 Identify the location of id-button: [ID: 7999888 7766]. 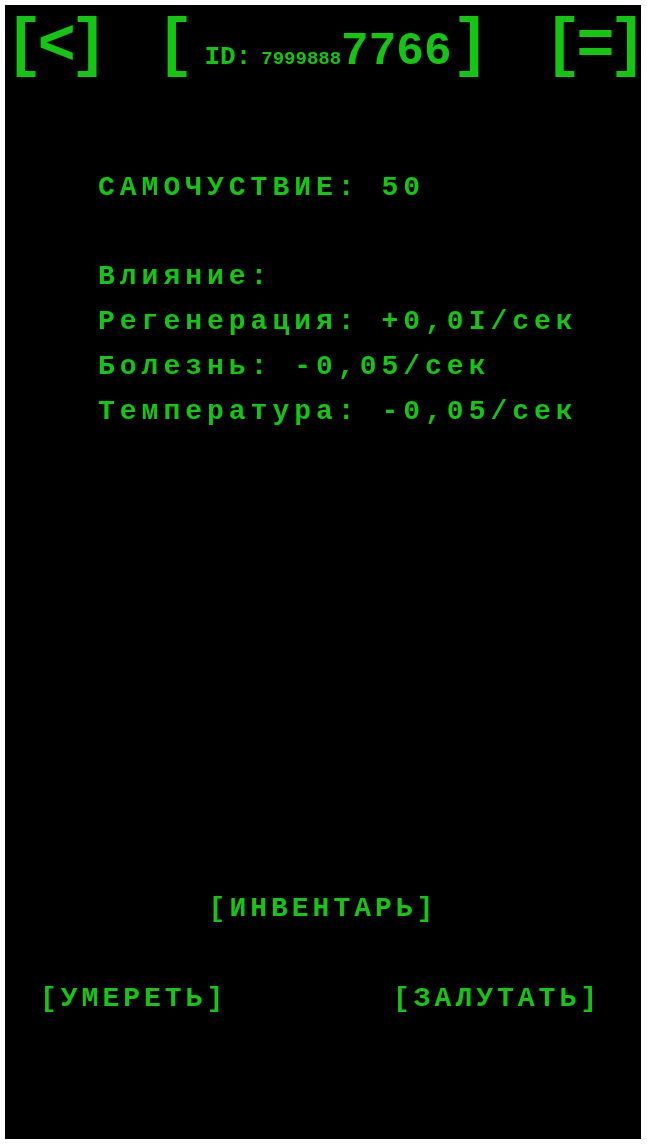
(323, 47).